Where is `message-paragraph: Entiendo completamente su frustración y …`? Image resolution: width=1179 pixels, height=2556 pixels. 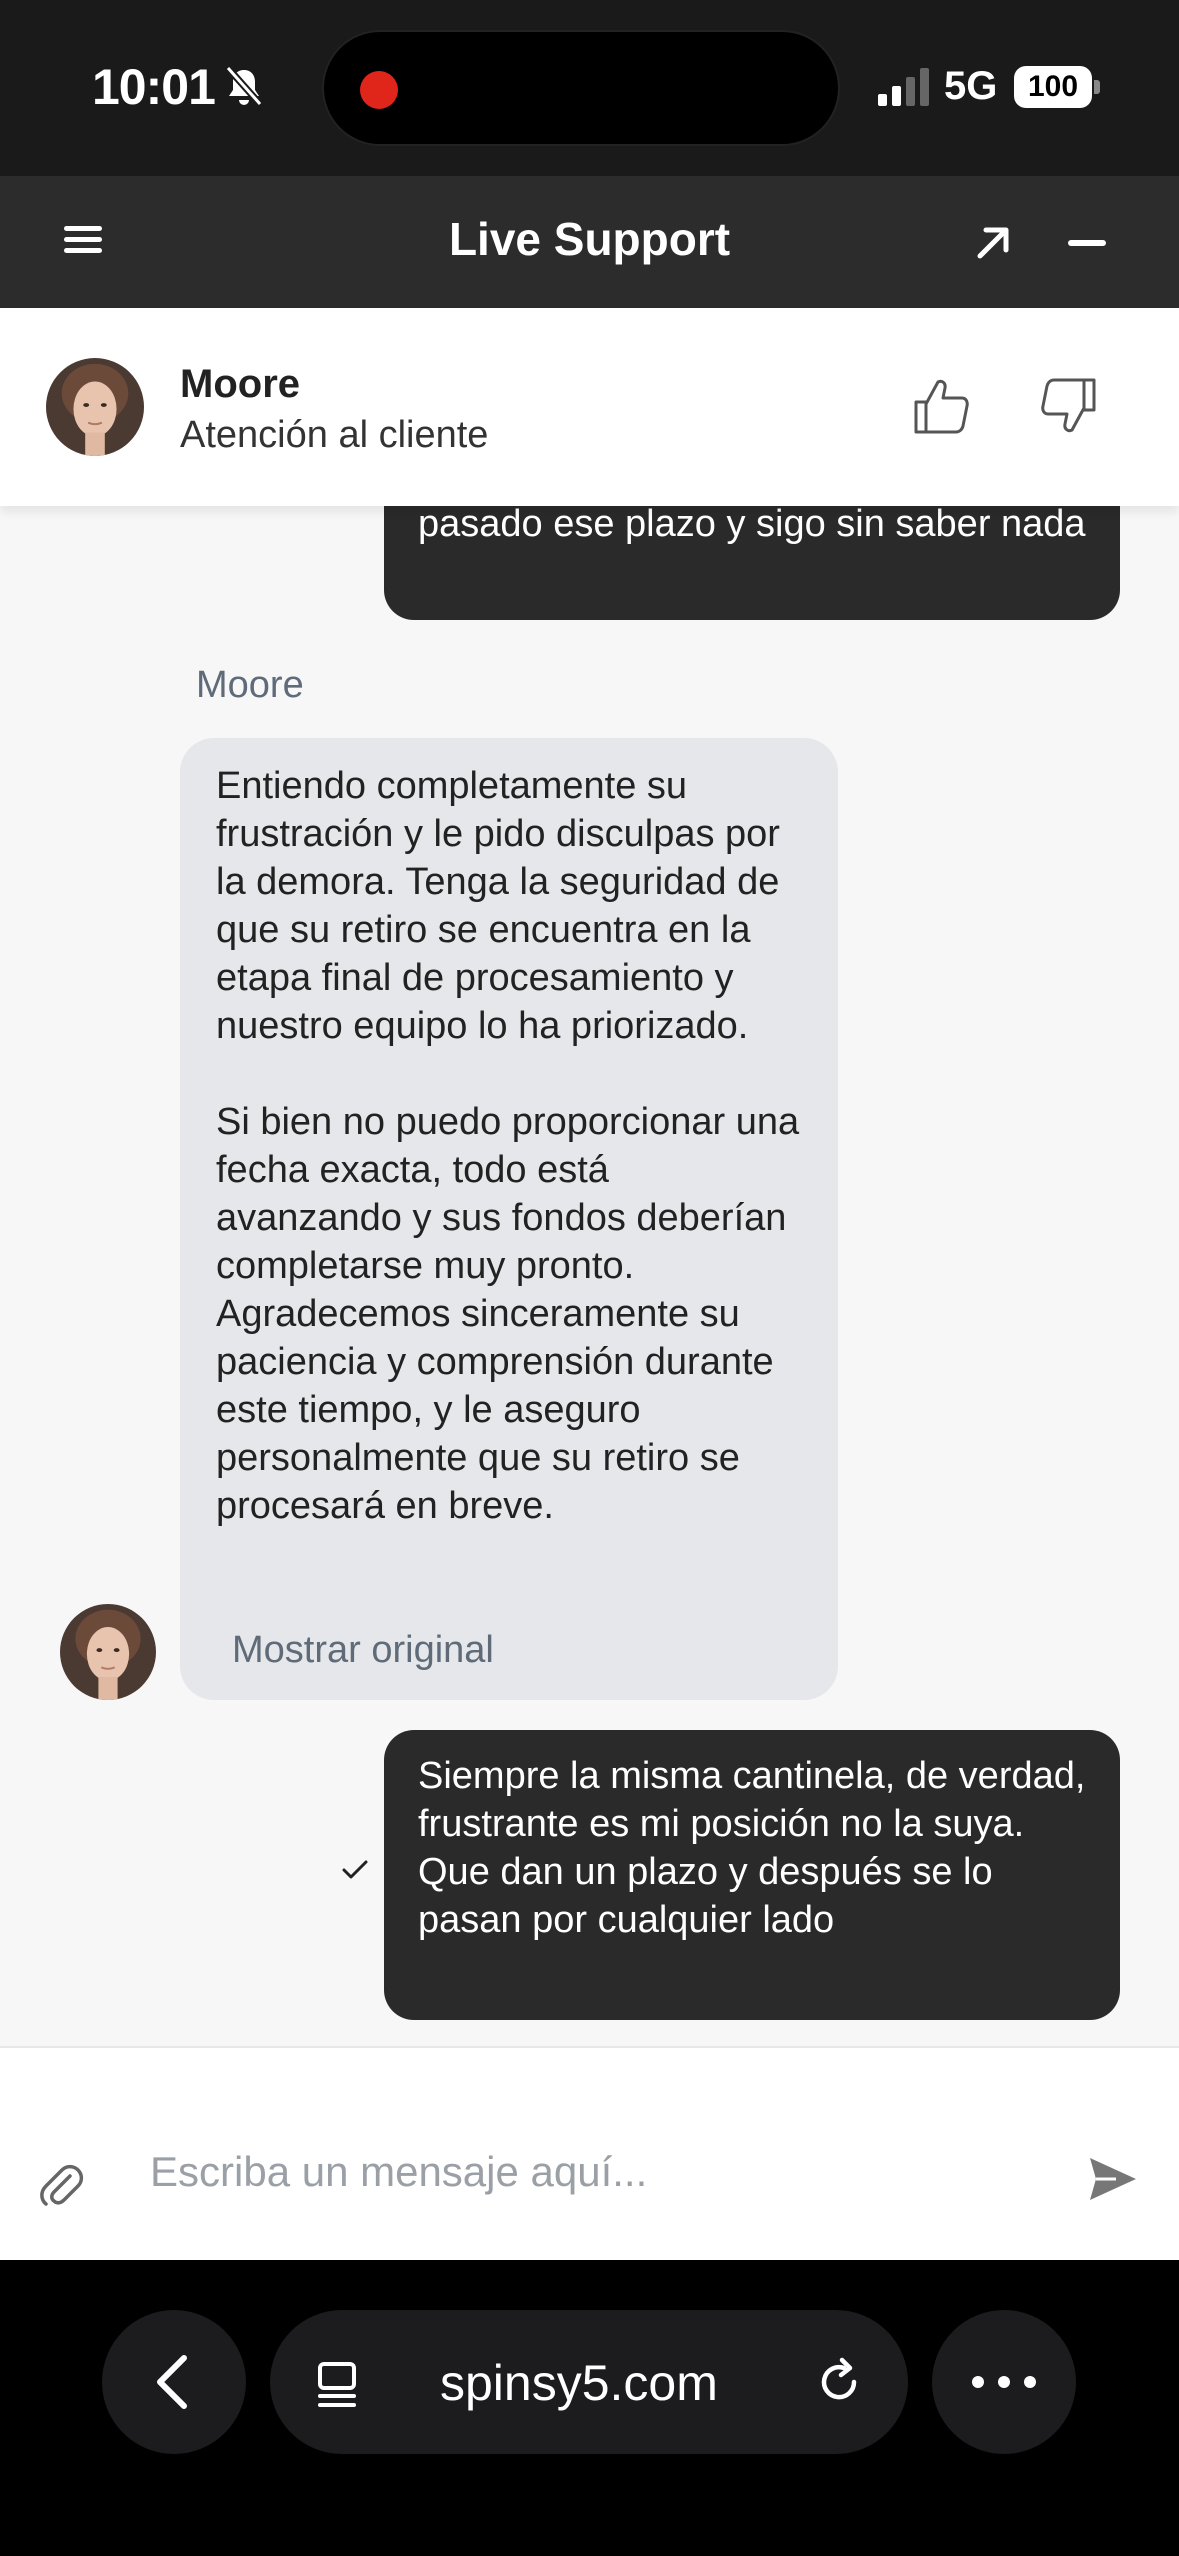 message-paragraph: Entiendo completamente su frustración y … is located at coordinates (498, 906).